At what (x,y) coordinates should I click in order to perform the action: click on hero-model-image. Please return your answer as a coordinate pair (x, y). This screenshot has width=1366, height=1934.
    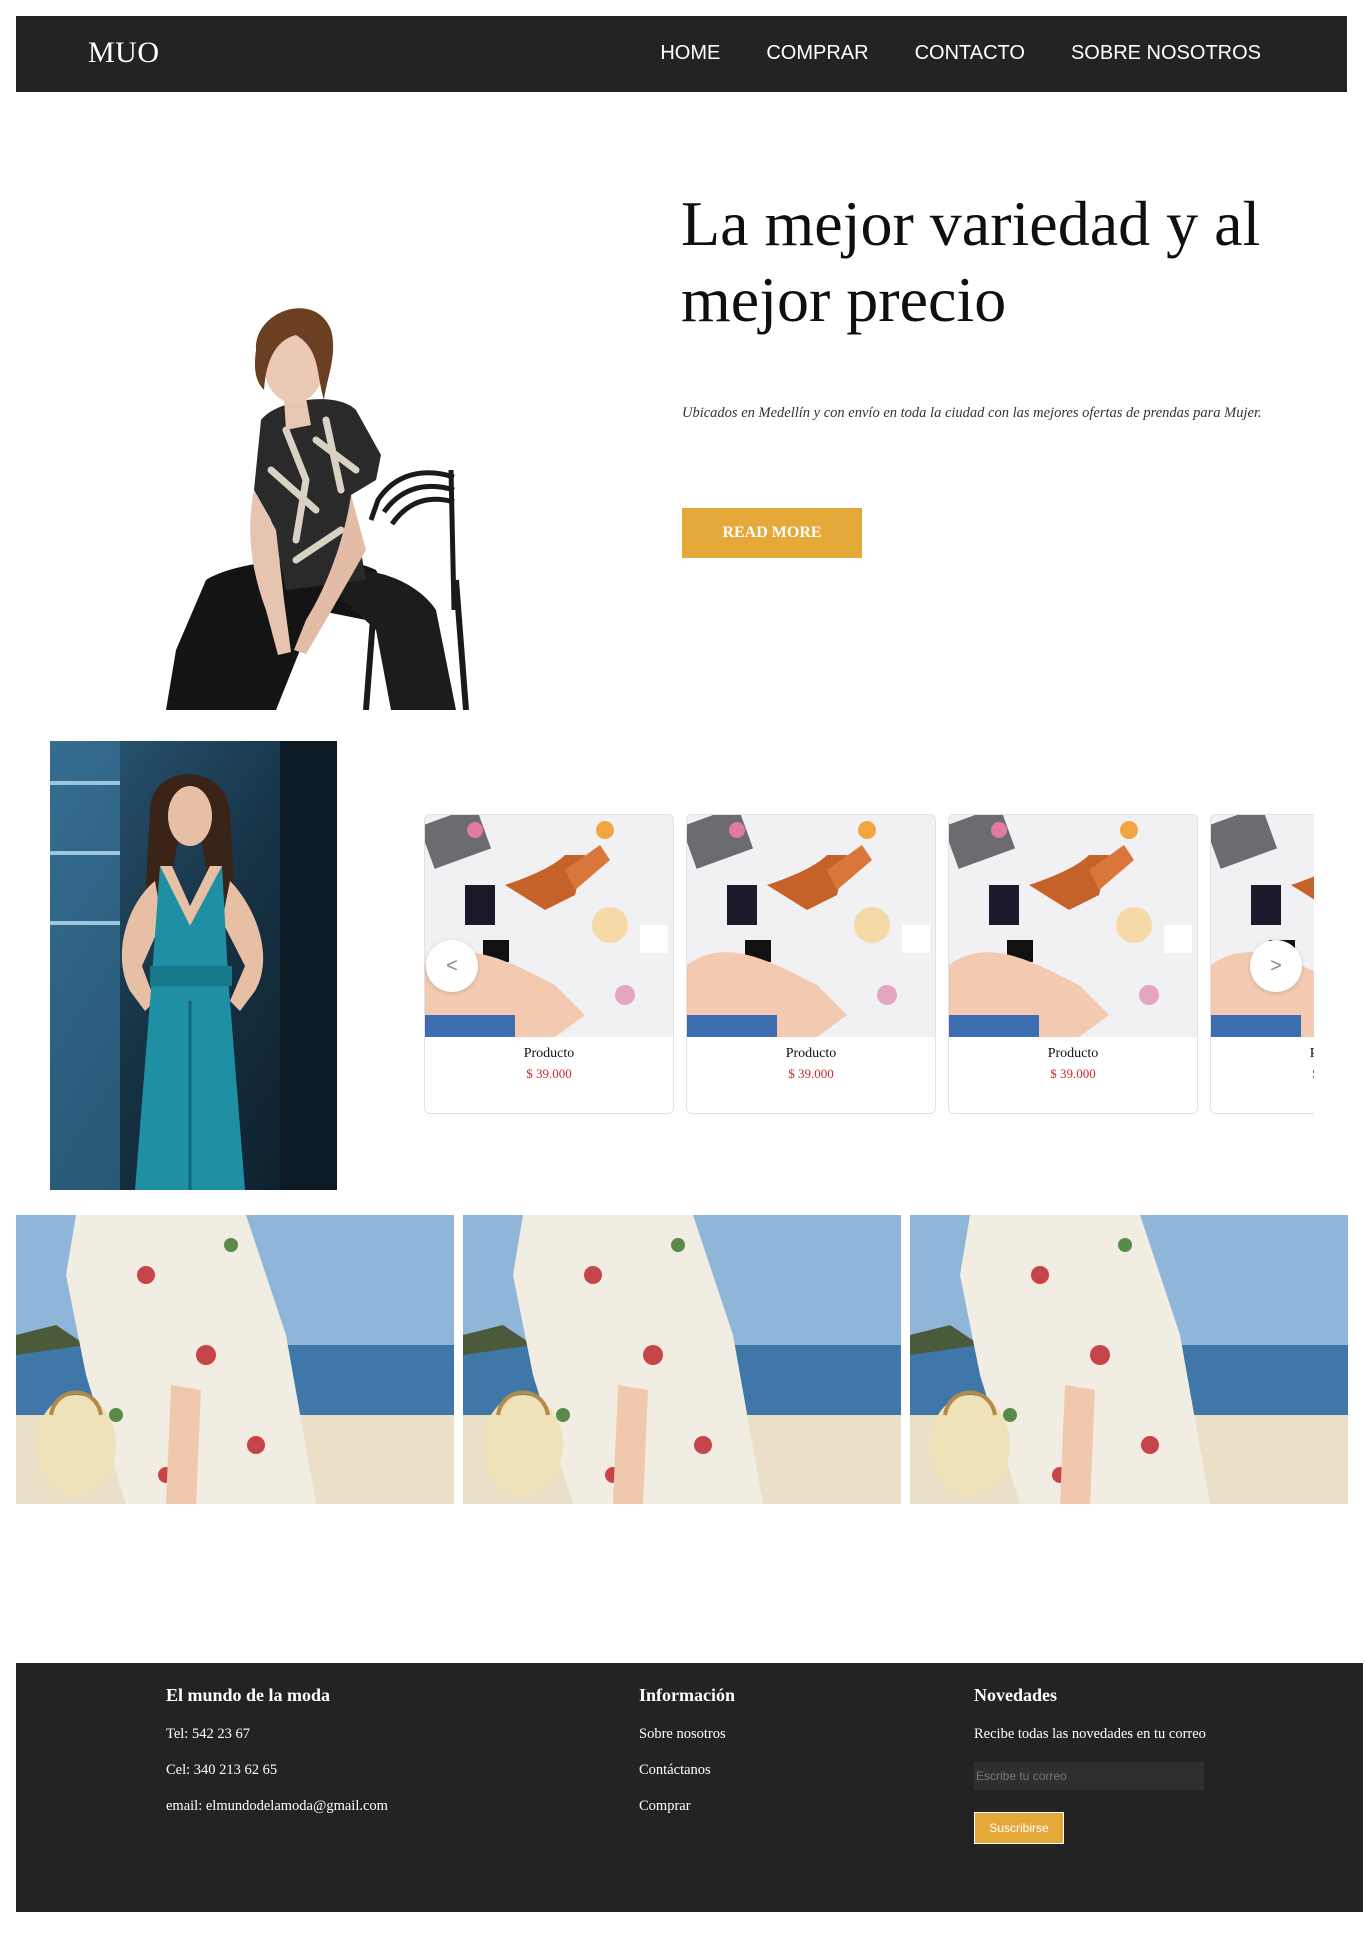
    Looking at the image, I should click on (341, 495).